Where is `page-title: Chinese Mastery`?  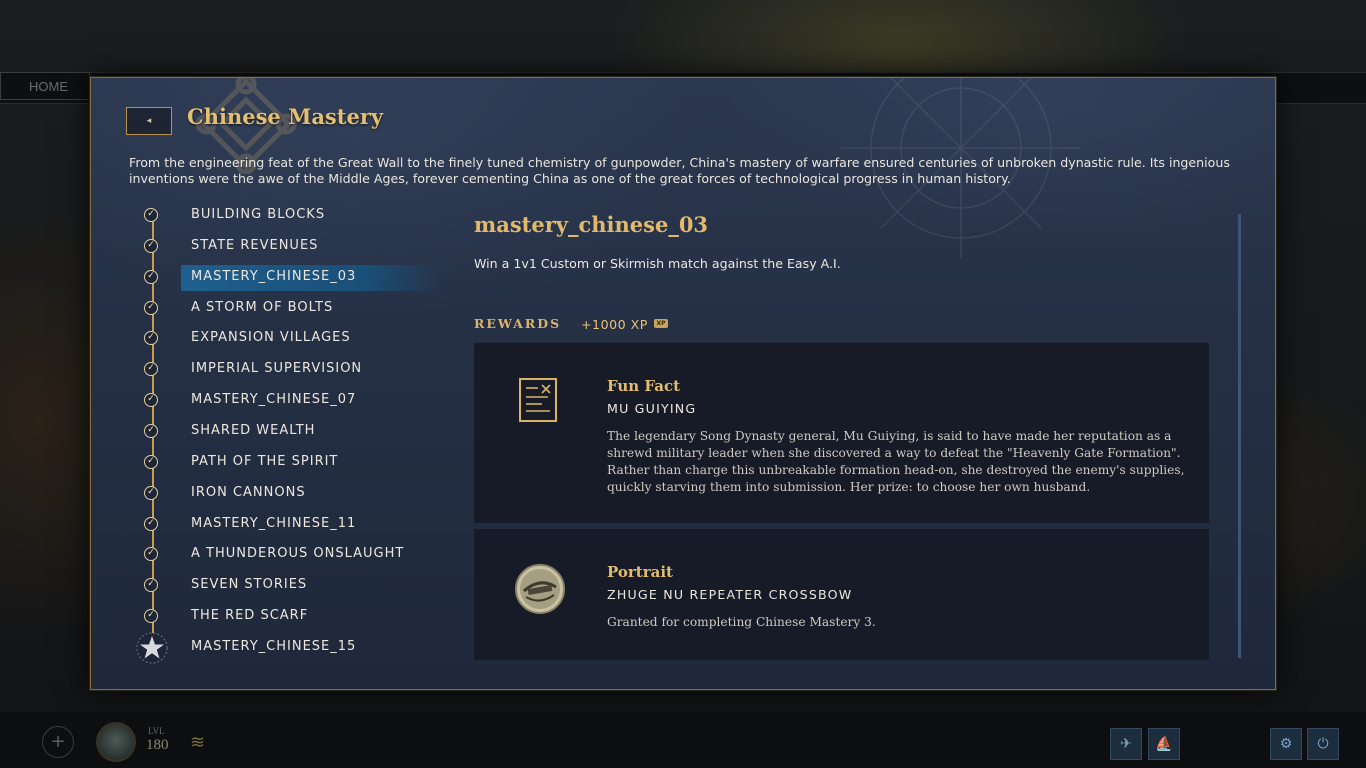
page-title: Chinese Mastery is located at coordinates (285, 116).